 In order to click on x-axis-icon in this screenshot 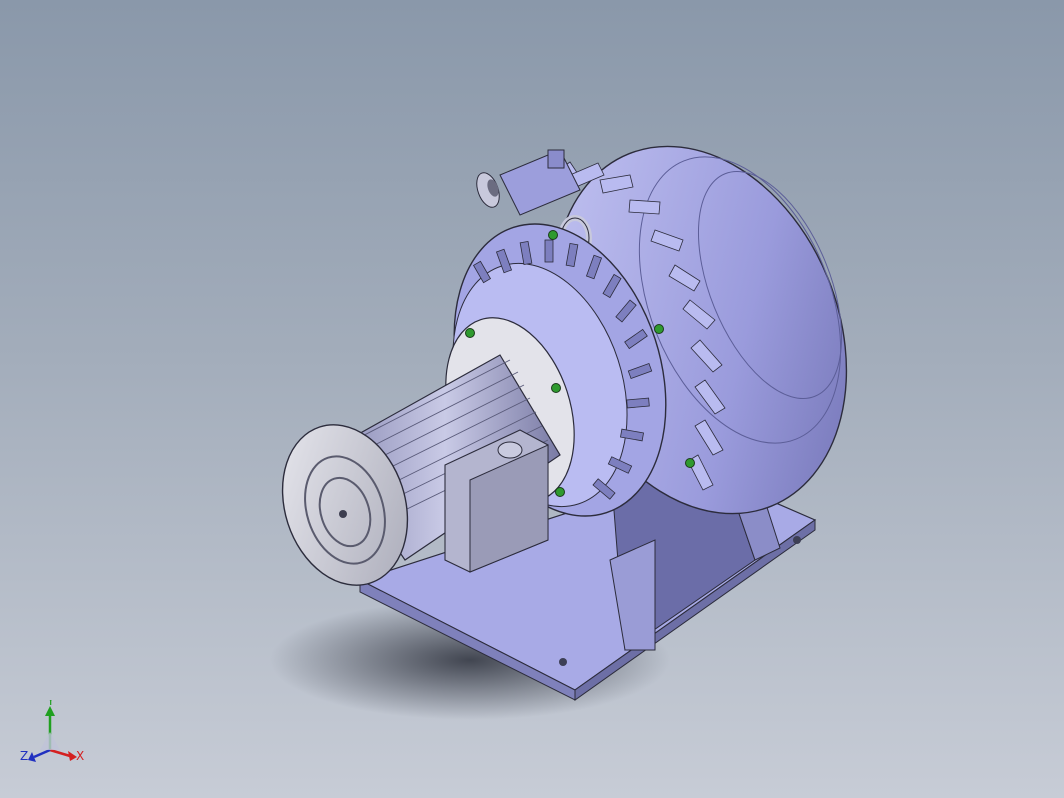, I will do `click(60, 753)`.